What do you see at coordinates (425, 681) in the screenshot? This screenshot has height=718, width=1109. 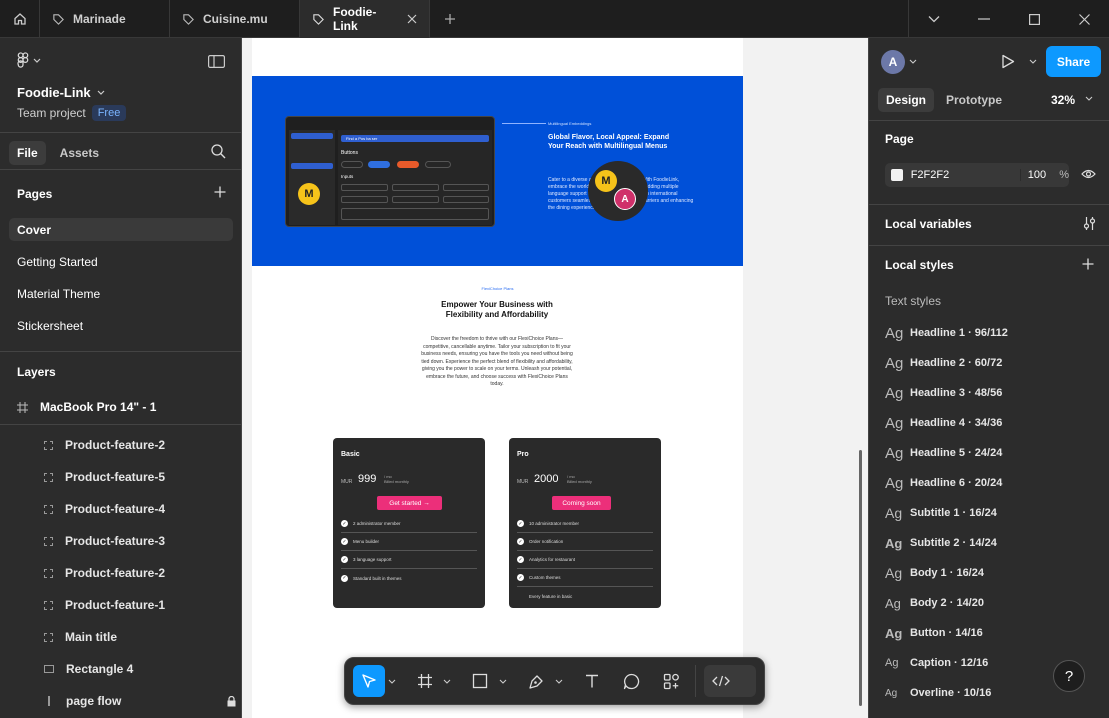 I see `frame-tool-button` at bounding box center [425, 681].